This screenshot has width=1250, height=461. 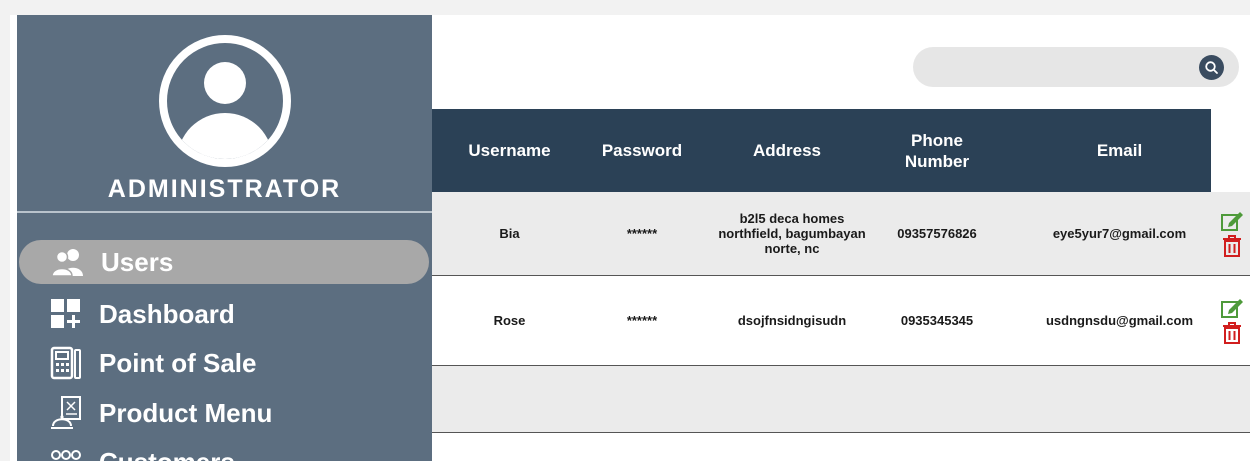 What do you see at coordinates (509, 233) in the screenshot?
I see `cell-username: Bia` at bounding box center [509, 233].